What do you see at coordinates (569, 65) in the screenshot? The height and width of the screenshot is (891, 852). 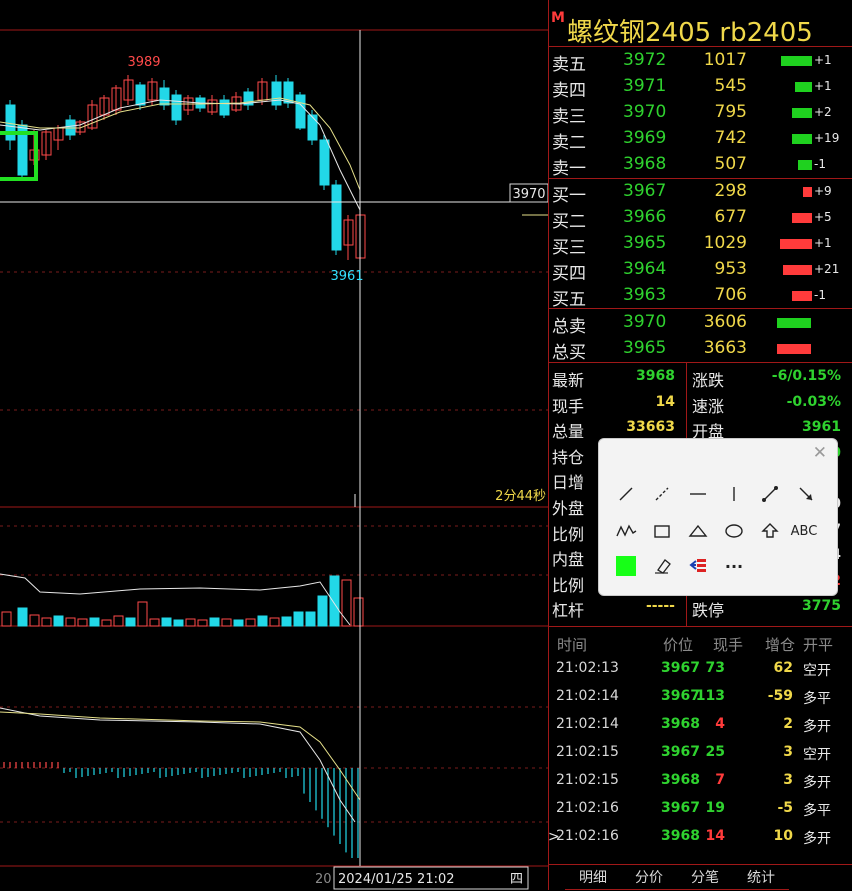 I see `level-label: 卖五` at bounding box center [569, 65].